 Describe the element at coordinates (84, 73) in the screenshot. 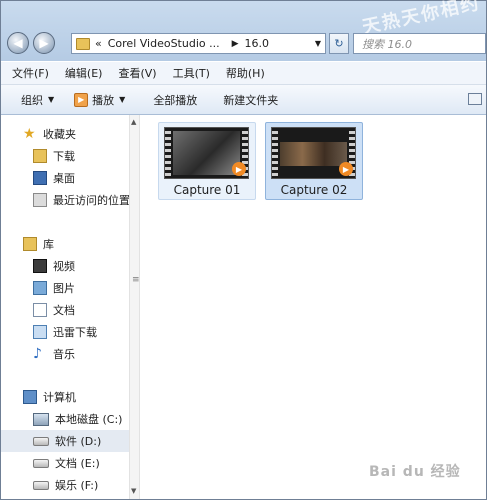

I see `menu-edit: 编辑(E)` at that location.